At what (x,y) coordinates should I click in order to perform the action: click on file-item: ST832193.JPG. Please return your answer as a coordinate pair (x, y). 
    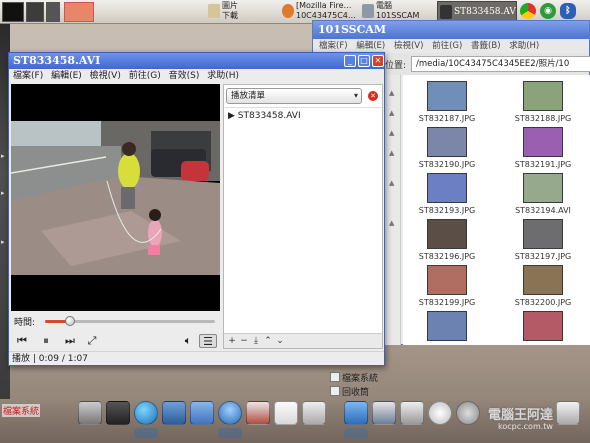
    Looking at the image, I should click on (447, 196).